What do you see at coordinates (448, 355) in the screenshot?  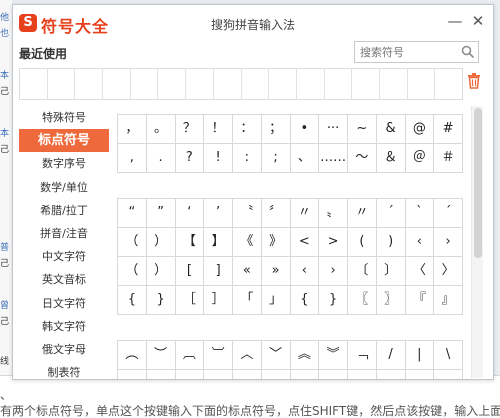 I see `symbol-cell: \` at bounding box center [448, 355].